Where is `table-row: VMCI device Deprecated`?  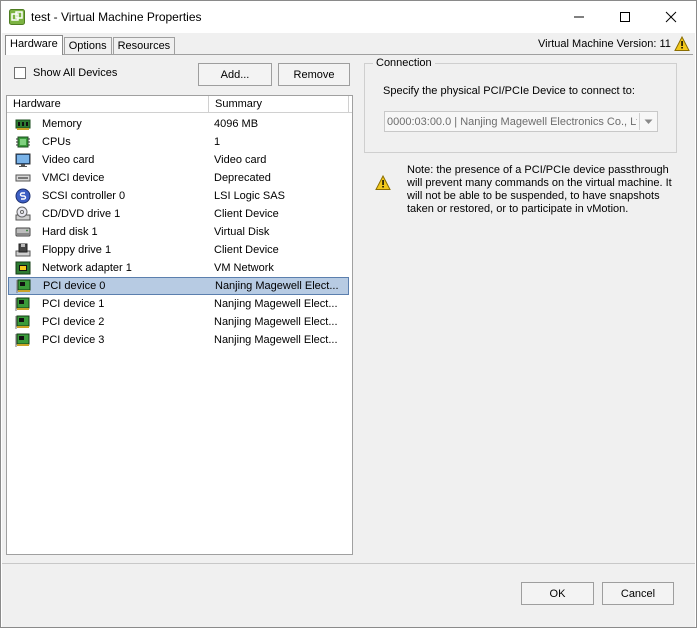
table-row: VMCI device Deprecated is located at coordinates (178, 178).